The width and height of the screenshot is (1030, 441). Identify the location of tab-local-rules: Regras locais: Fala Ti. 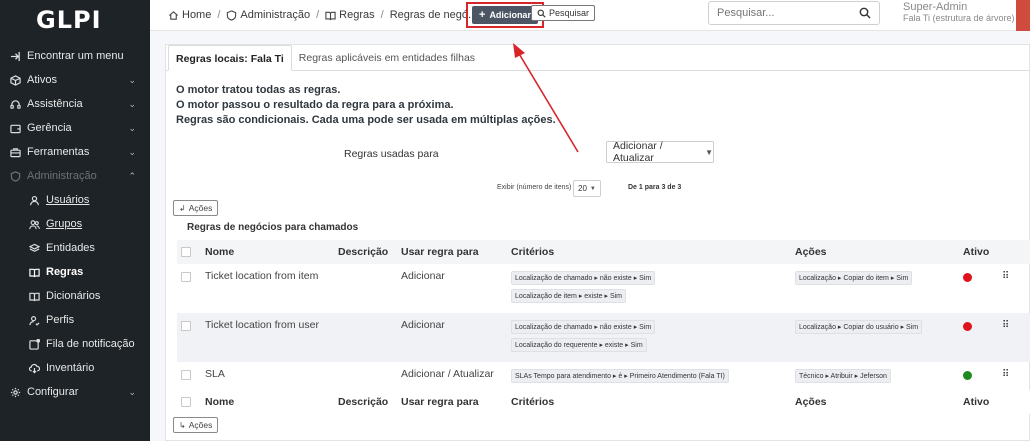
(230, 58).